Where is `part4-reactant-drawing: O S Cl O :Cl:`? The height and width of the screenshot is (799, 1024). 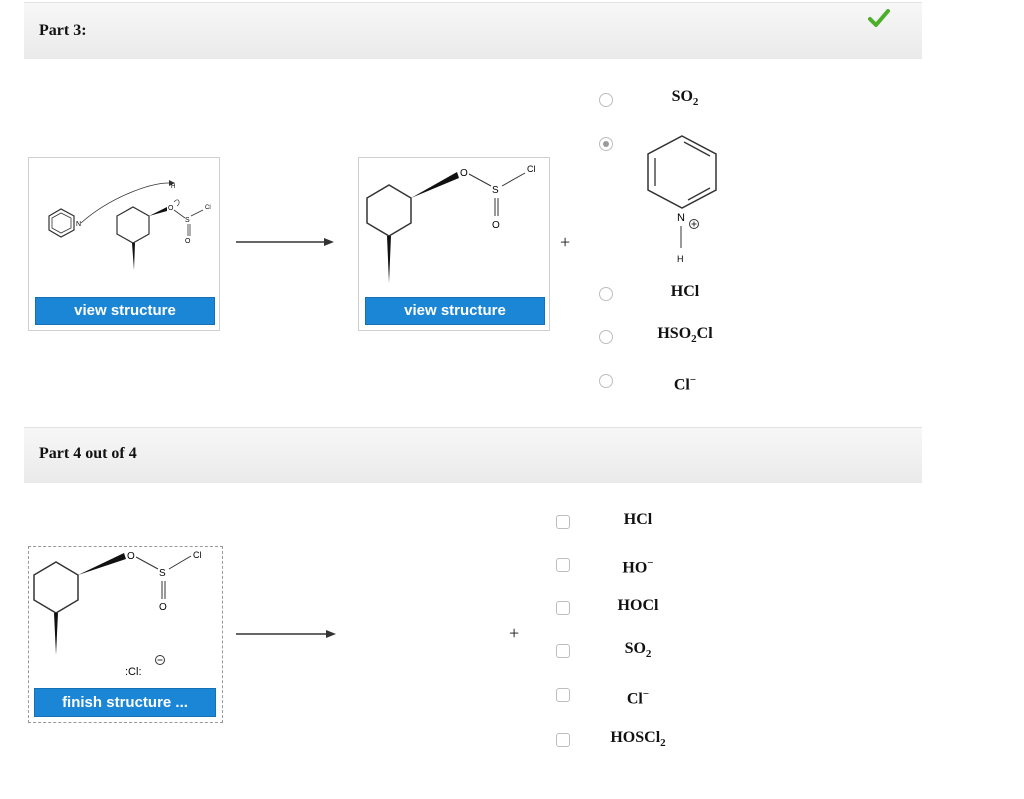
part4-reactant-drawing: O S Cl O :Cl: is located at coordinates (117, 614).